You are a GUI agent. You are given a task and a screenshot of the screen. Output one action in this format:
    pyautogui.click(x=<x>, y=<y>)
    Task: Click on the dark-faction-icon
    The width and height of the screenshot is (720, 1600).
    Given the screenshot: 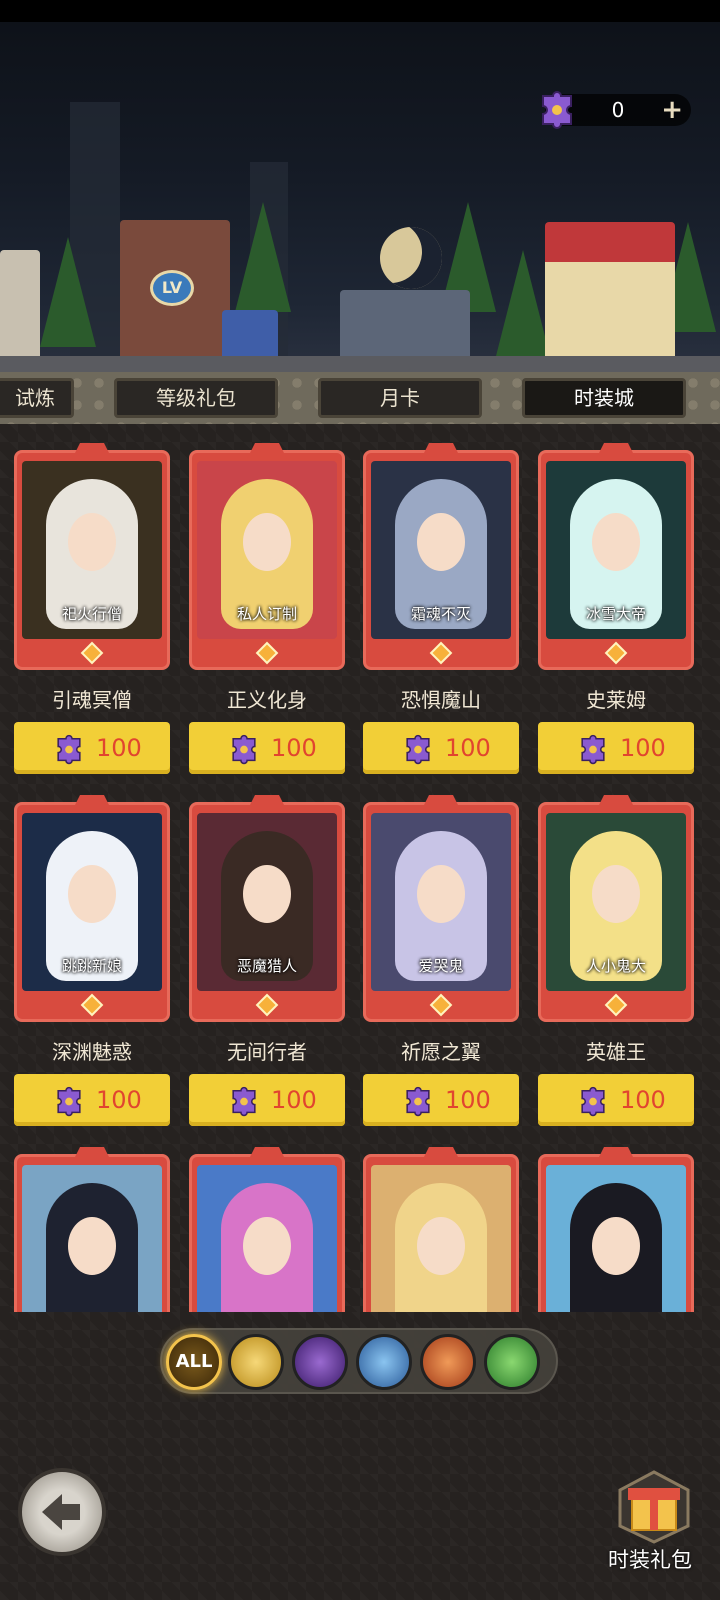 What is the action you would take?
    pyautogui.click(x=320, y=1362)
    